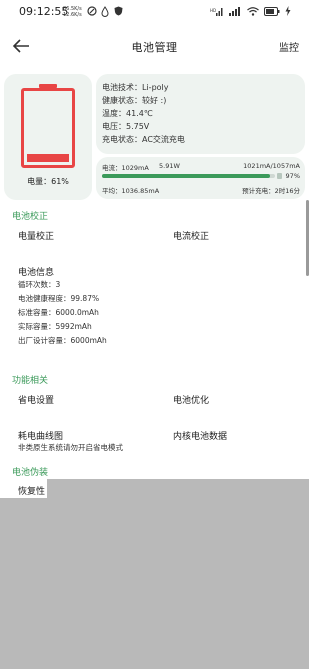 This screenshot has height=669, width=320. What do you see at coordinates (191, 399) in the screenshot?
I see `battery-optimize-item: 电池优化` at bounding box center [191, 399].